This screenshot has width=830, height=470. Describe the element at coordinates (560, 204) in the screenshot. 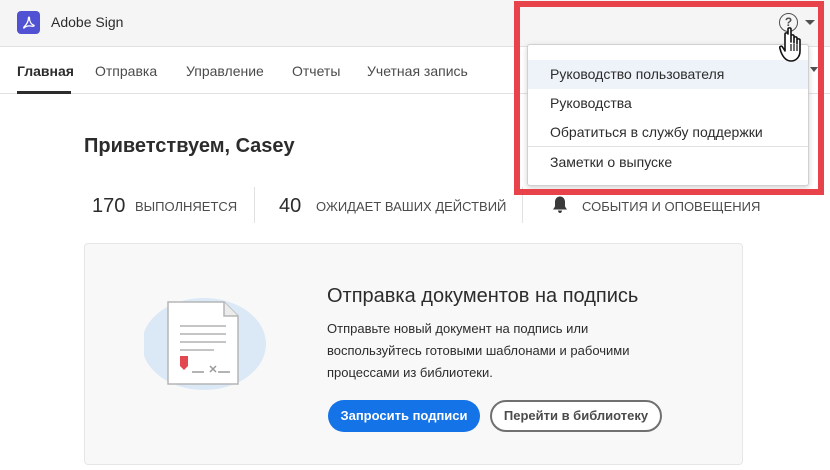

I see `bell-icon` at that location.